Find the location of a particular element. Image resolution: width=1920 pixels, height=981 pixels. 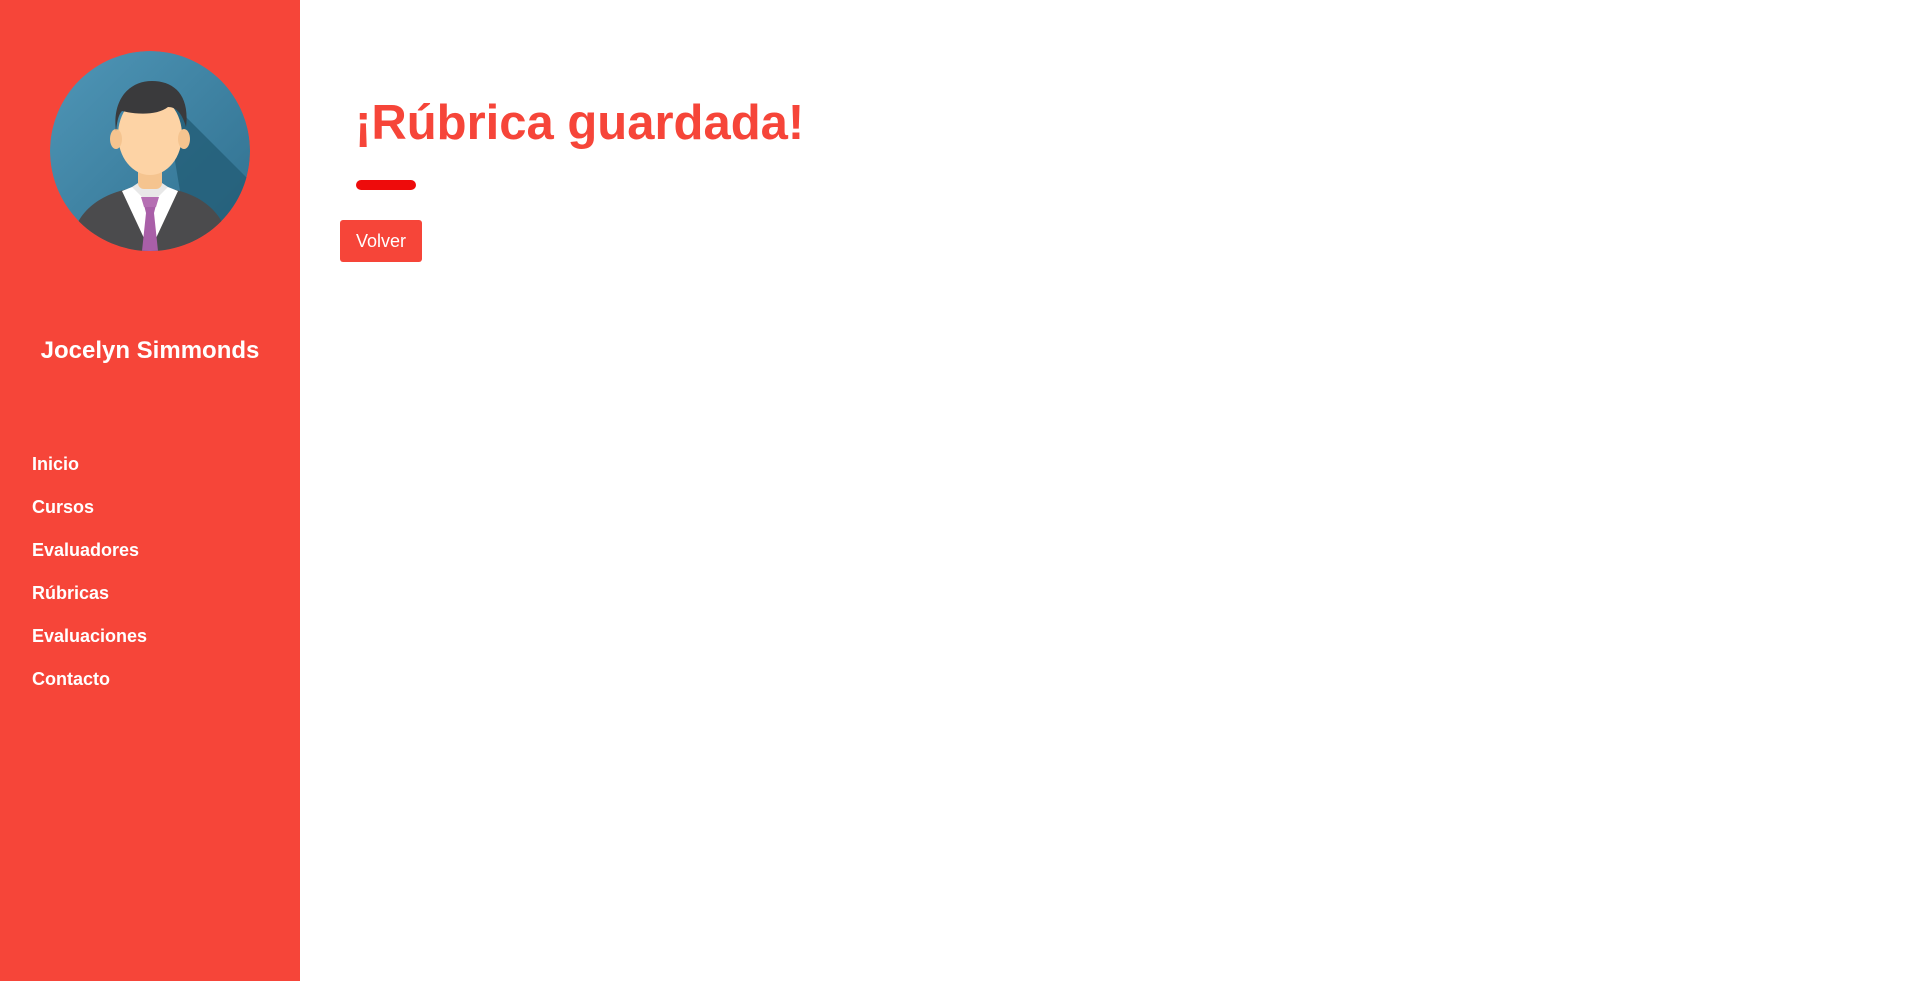

user-avatar is located at coordinates (150, 151).